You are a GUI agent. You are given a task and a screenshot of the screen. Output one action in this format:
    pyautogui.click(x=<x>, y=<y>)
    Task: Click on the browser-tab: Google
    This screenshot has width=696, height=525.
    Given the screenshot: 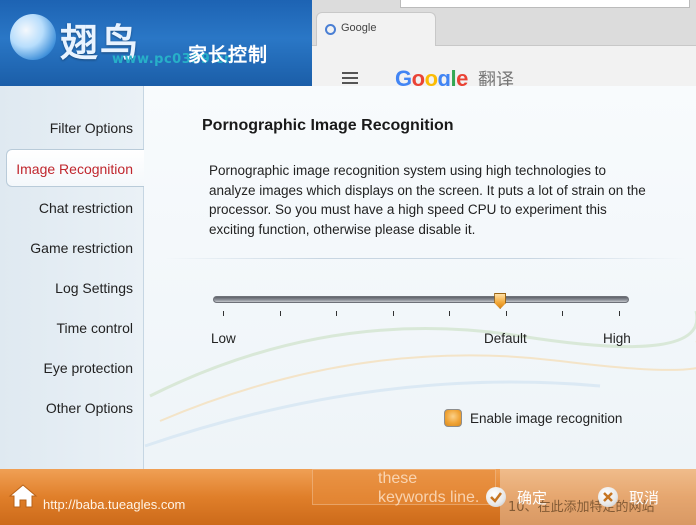 What is the action you would take?
    pyautogui.click(x=376, y=29)
    